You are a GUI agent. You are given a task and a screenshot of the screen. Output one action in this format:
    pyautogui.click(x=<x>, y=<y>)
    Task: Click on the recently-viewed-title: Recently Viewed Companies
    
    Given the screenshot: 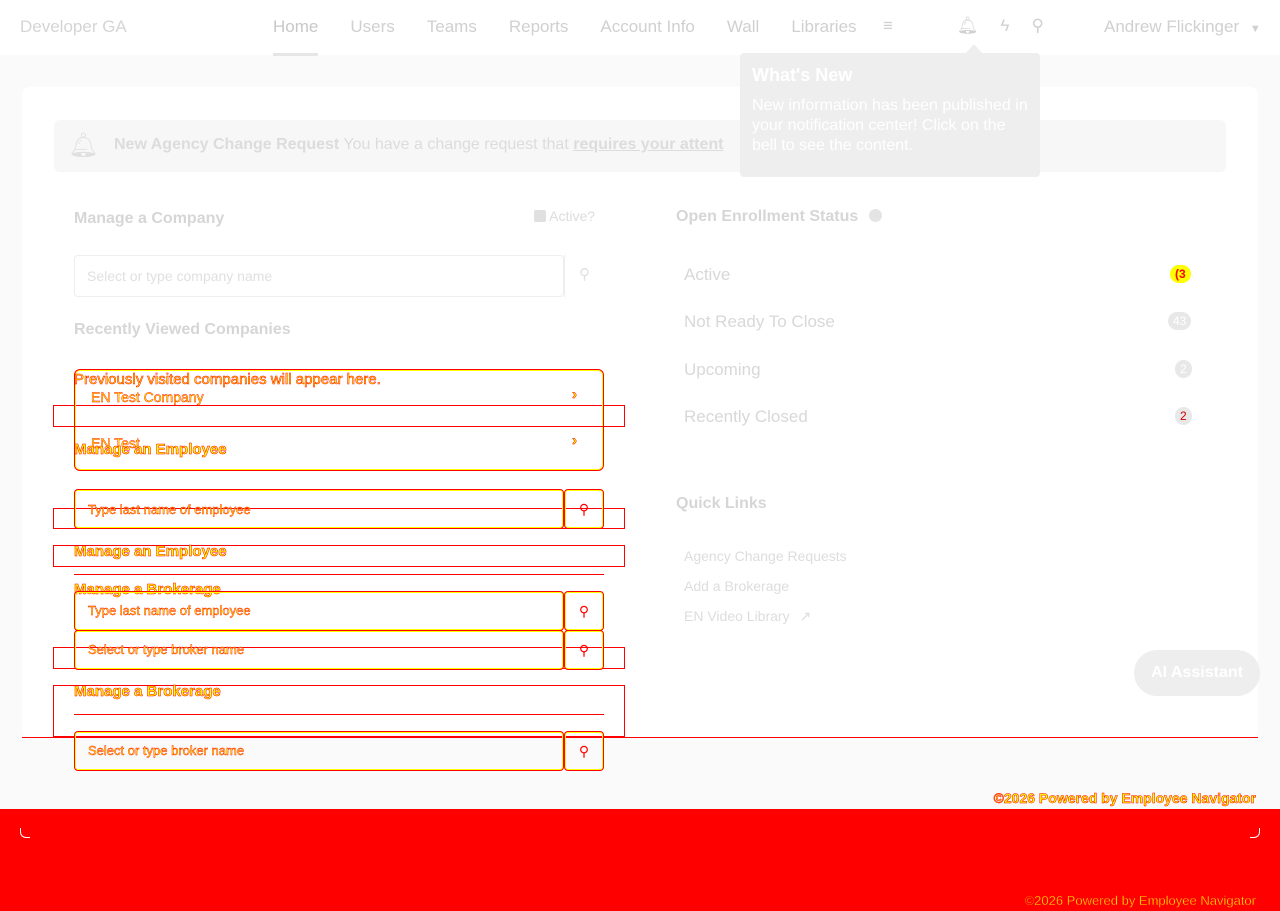 What is the action you would take?
    pyautogui.click(x=182, y=329)
    